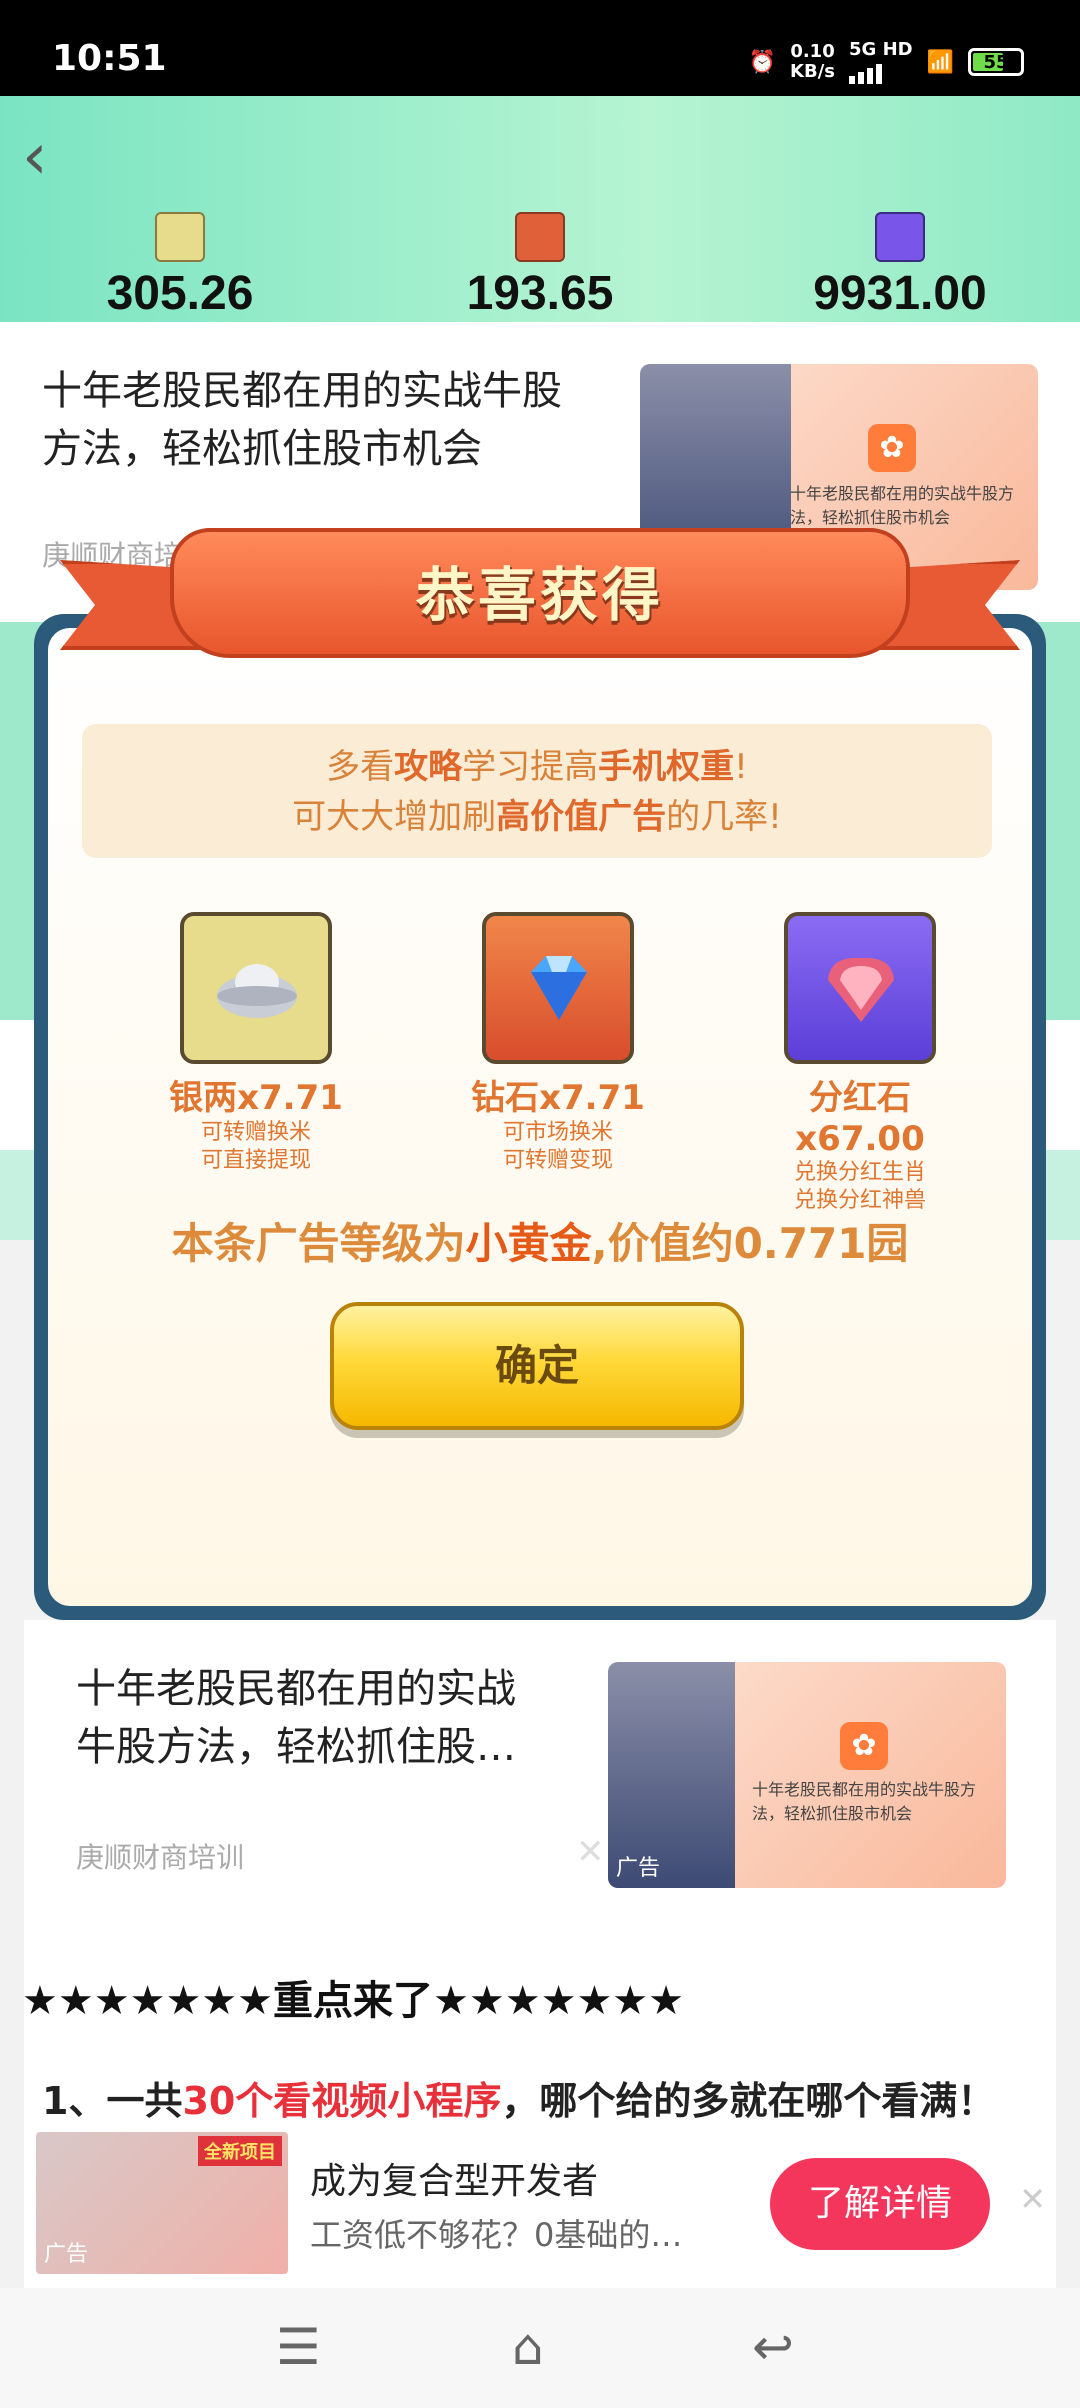 Image resolution: width=1080 pixels, height=2408 pixels. Describe the element at coordinates (318, 1243) in the screenshot. I see `value-prefix: 本条广告等级为` at that location.